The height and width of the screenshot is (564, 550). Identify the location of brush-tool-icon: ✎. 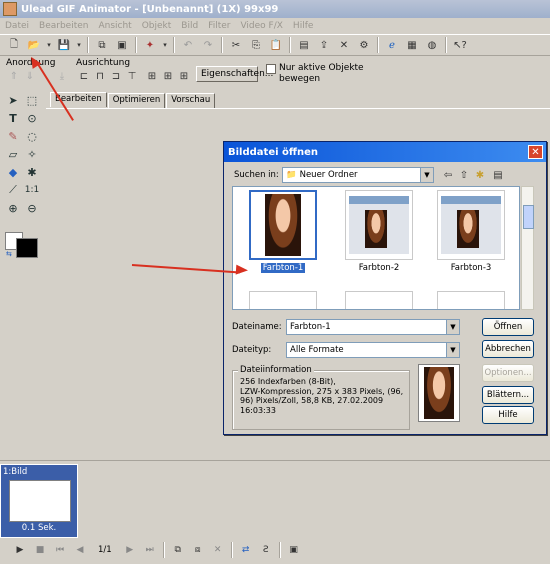
(13, 136).